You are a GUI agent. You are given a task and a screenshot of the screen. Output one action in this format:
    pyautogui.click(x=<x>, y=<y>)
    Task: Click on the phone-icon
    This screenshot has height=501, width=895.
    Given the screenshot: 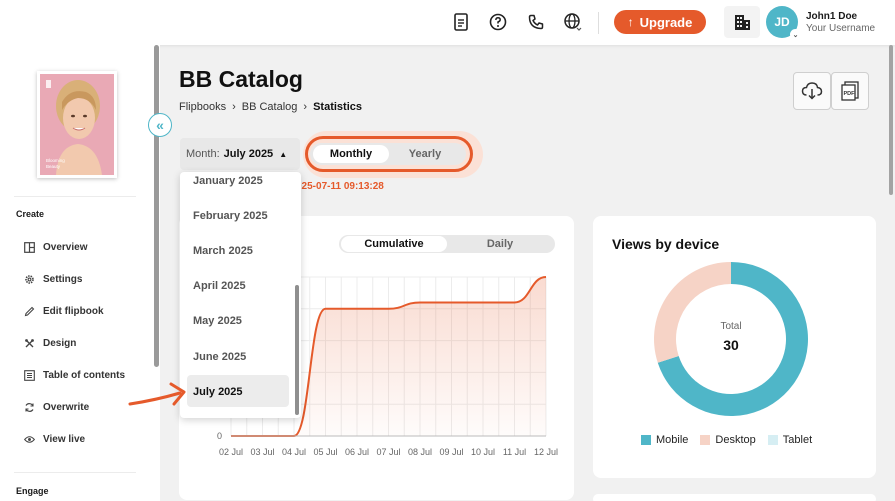 What is the action you would take?
    pyautogui.click(x=536, y=22)
    